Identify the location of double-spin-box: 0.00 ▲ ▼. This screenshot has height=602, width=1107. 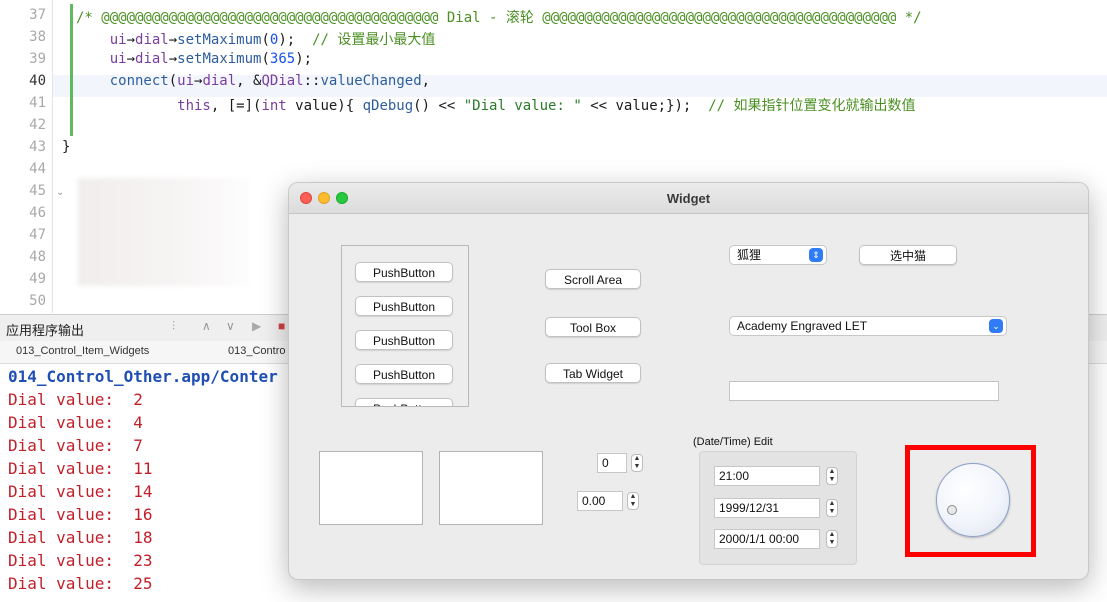
(610, 501).